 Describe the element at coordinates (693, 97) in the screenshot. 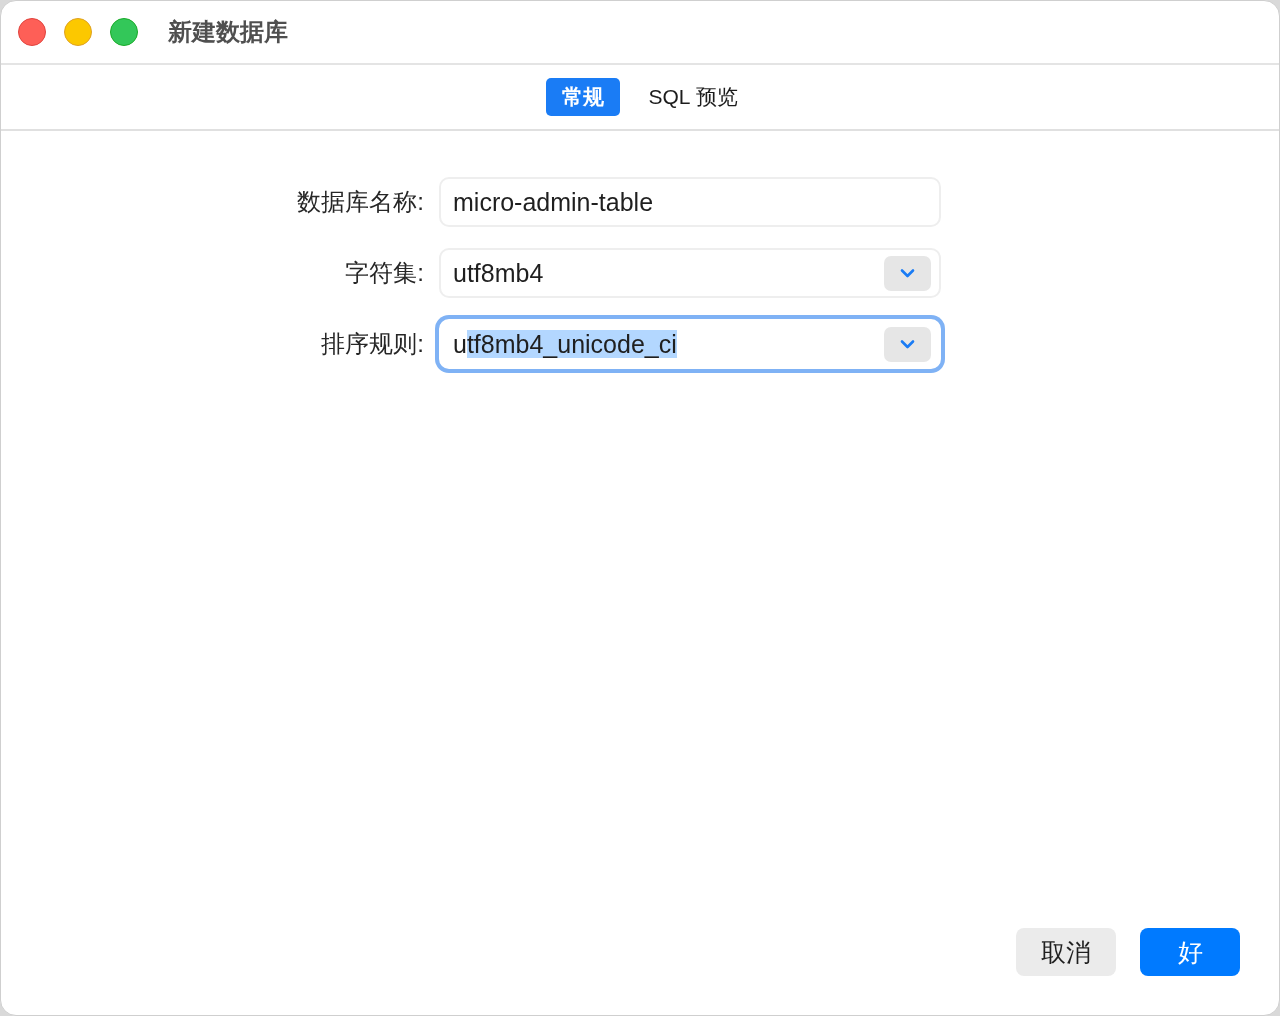

I see `tab: SQL 预览` at that location.